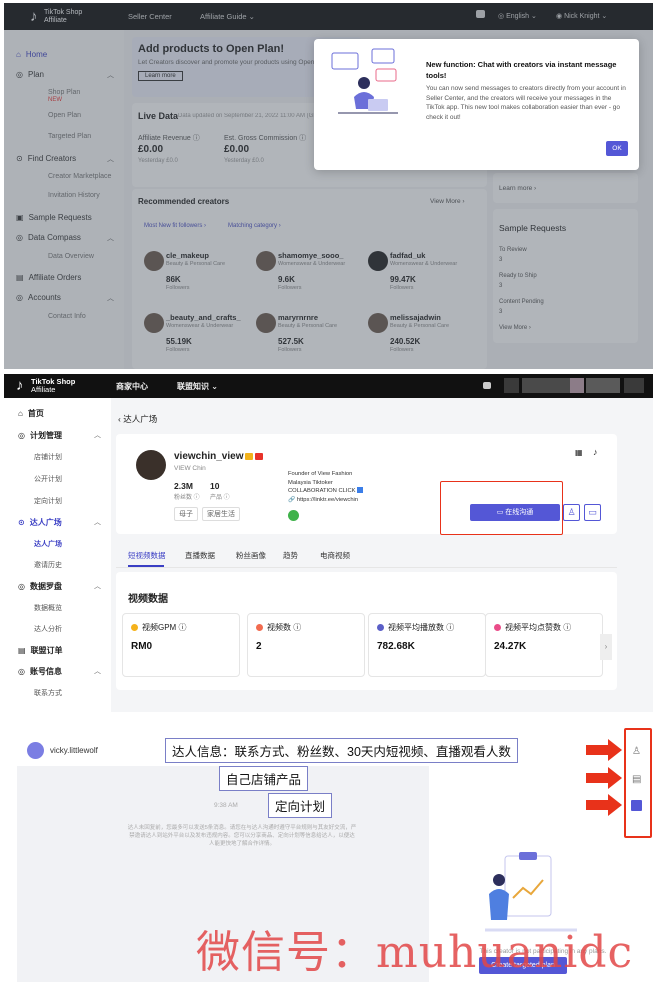 This screenshot has width=667, height=984. Describe the element at coordinates (21, 522) in the screenshot. I see `search-icon: ⊙` at that location.